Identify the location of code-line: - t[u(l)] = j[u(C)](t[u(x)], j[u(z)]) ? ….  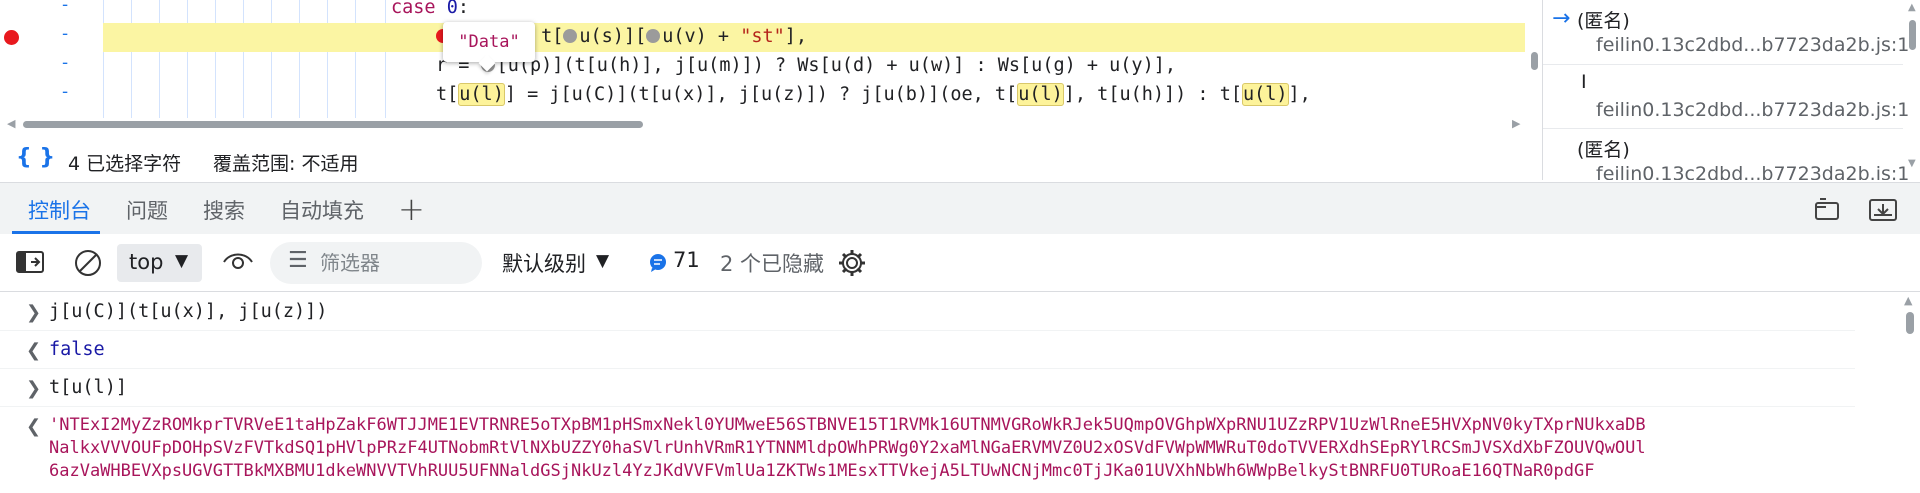
(762, 95).